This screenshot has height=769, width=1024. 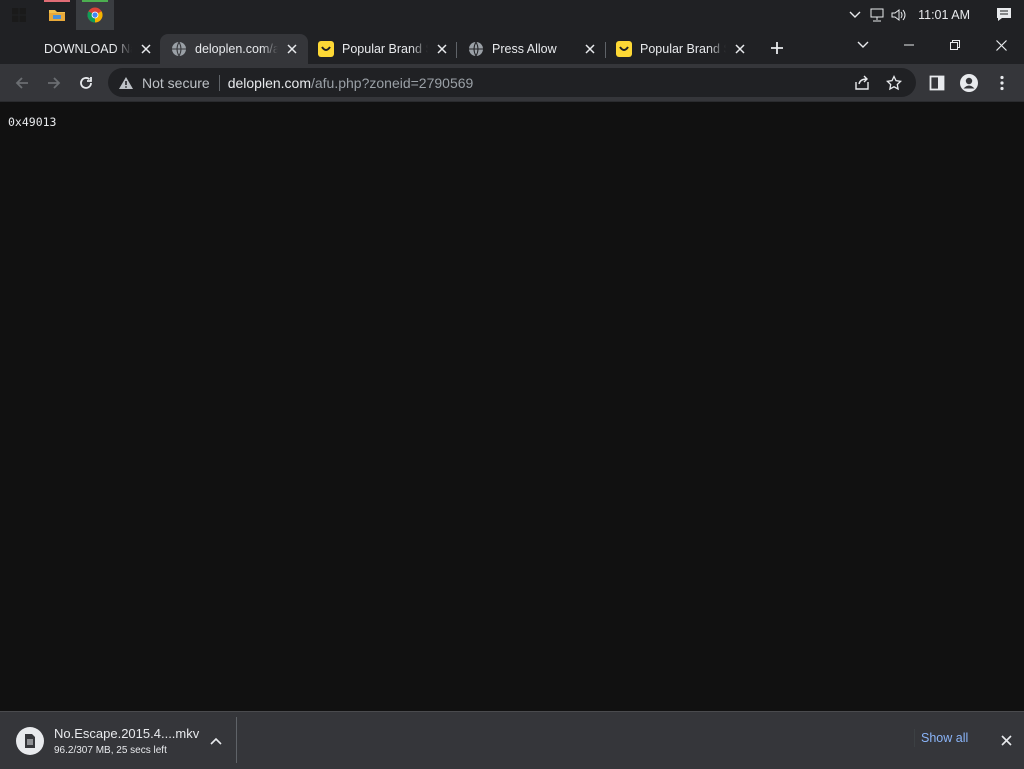 I want to click on download-status: 96.2/307 MB, 25 secs left, so click(x=110, y=750).